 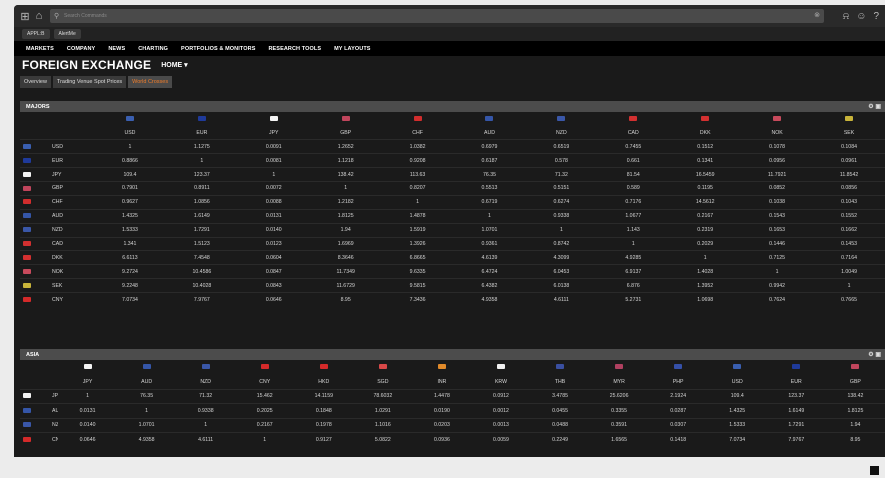 What do you see at coordinates (861, 16) in the screenshot?
I see `user-icon: ☺` at bounding box center [861, 16].